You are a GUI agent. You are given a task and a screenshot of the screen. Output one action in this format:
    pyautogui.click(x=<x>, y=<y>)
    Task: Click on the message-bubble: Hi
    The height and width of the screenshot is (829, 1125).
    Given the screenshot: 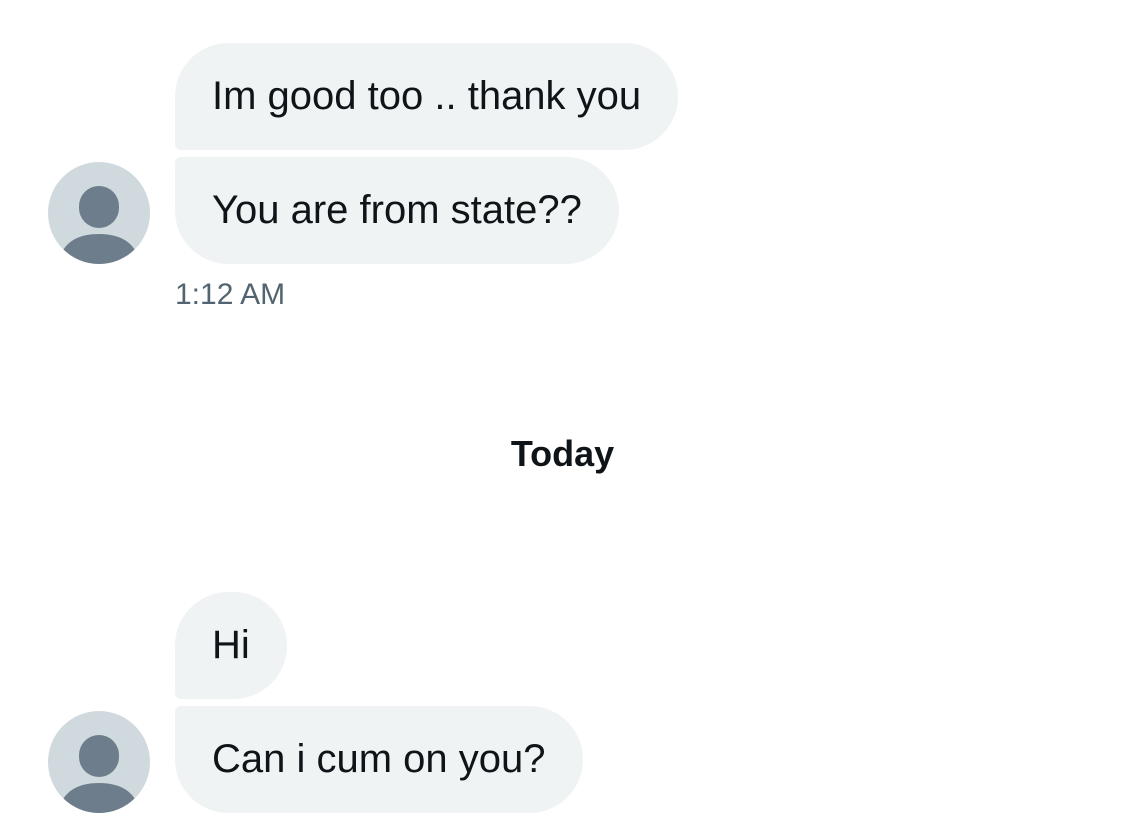 What is the action you would take?
    pyautogui.click(x=231, y=645)
    